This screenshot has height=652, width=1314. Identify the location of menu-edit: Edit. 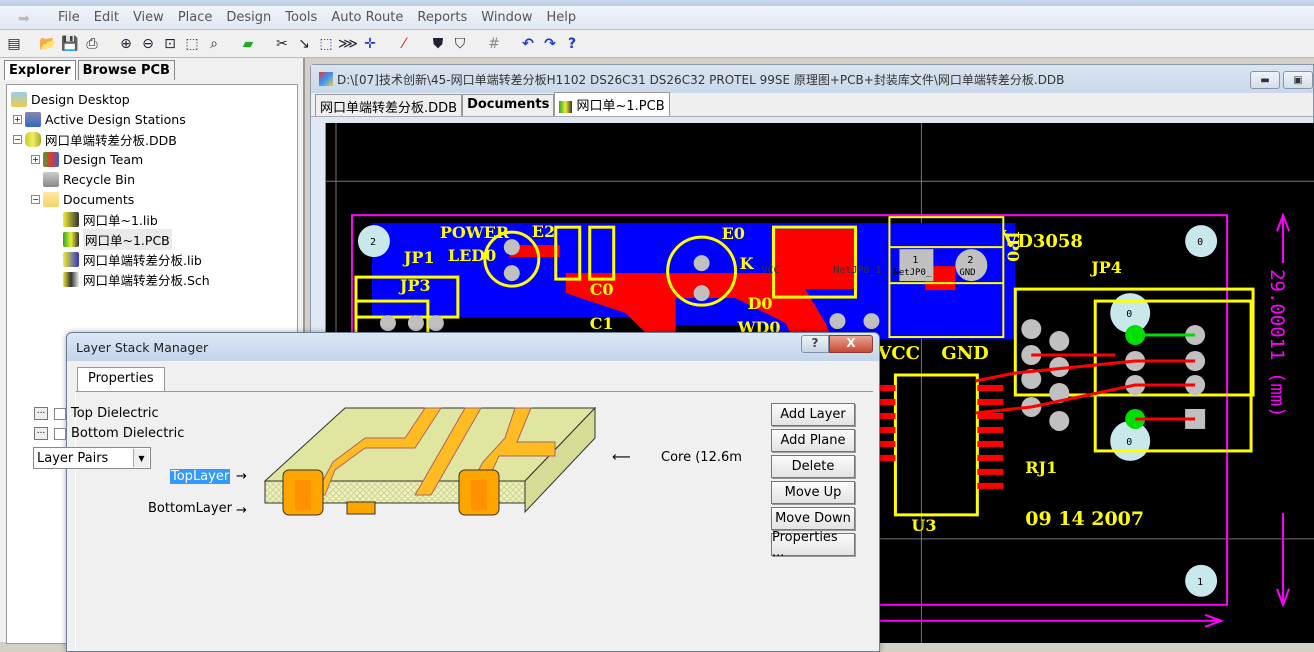
(106, 17).